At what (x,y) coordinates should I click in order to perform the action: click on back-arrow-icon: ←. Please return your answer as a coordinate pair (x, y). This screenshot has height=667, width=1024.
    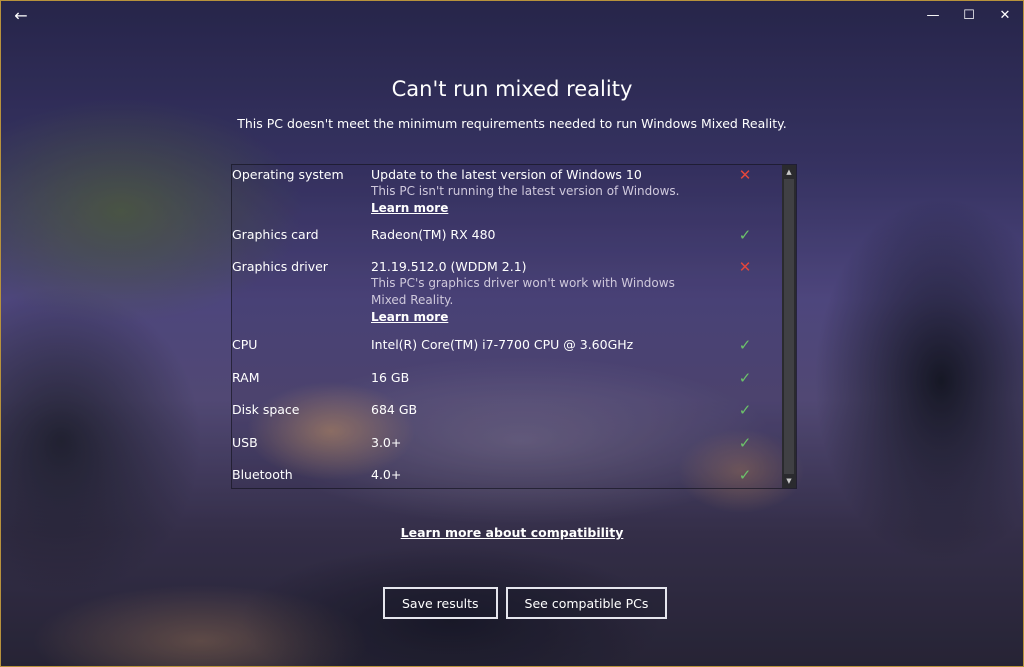
    Looking at the image, I should click on (21, 15).